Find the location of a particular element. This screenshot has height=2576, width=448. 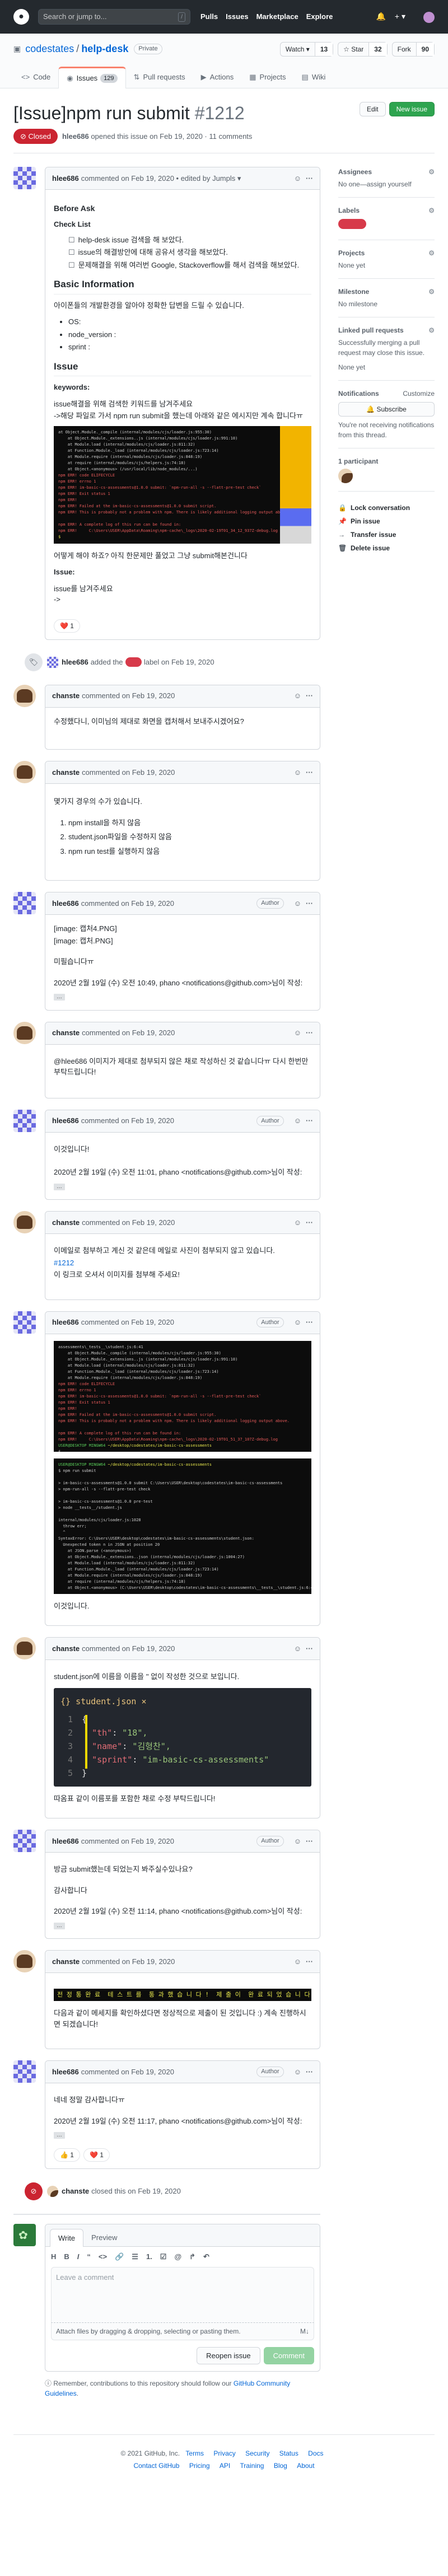

tab-code: <> Code is located at coordinates (36, 77).